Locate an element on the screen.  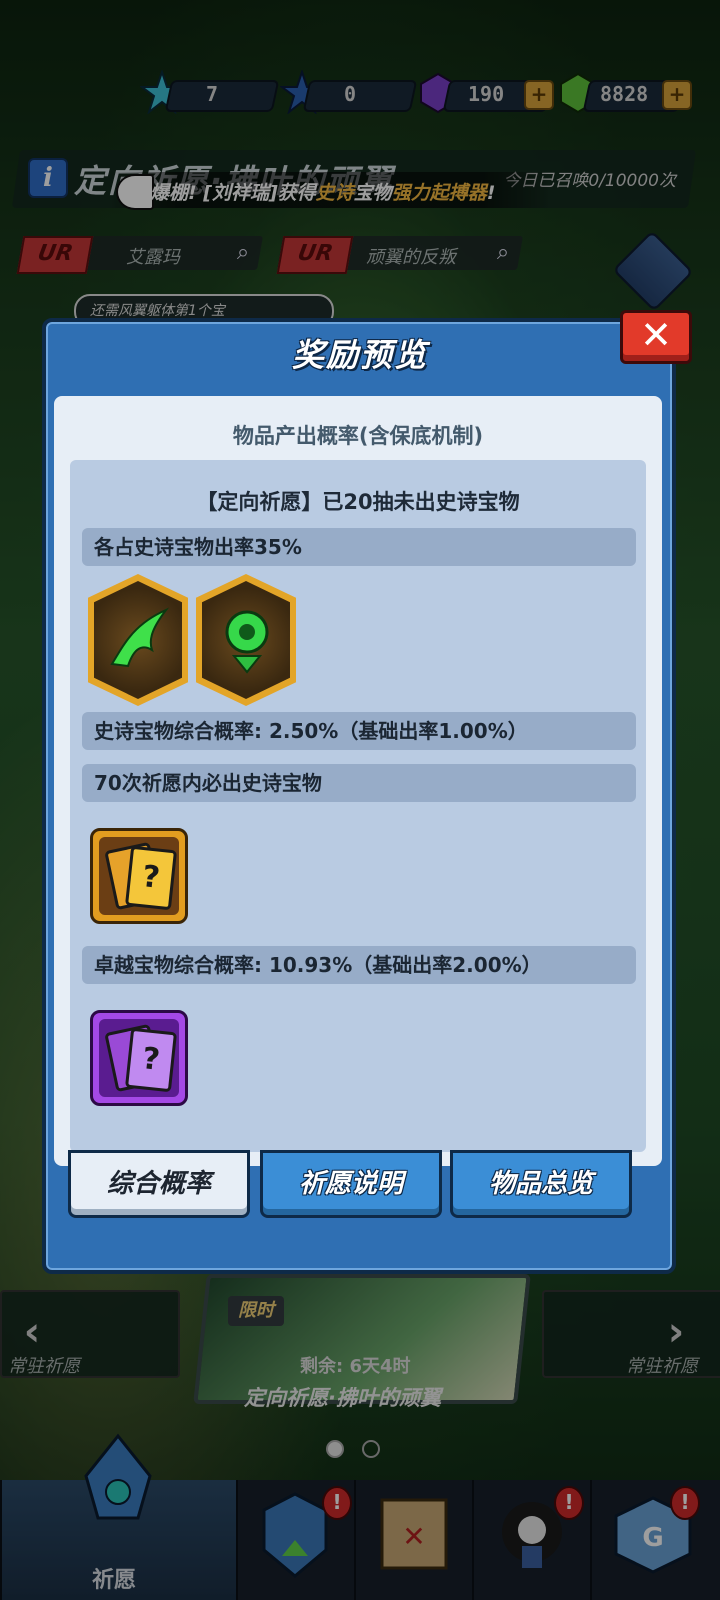
green-blade-treasure-icon is located at coordinates (140, 637).